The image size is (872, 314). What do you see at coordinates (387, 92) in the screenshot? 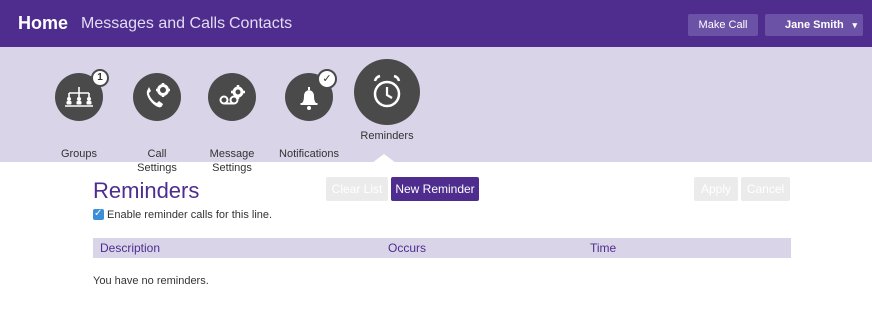
I see `alarm-clock-icon` at bounding box center [387, 92].